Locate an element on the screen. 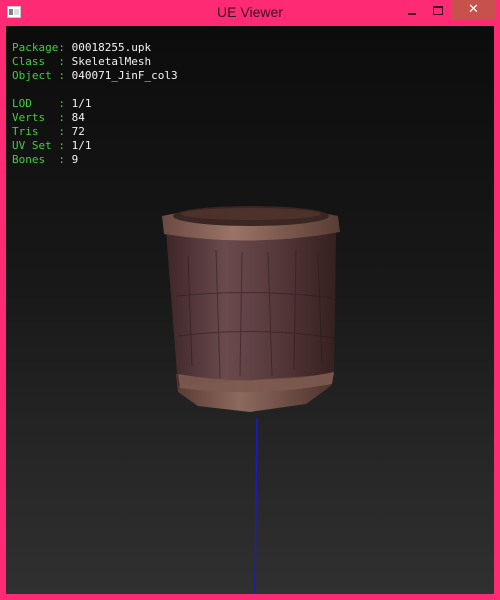 Image resolution: width=500 pixels, height=600 pixels. minimize-button is located at coordinates (412, 10).